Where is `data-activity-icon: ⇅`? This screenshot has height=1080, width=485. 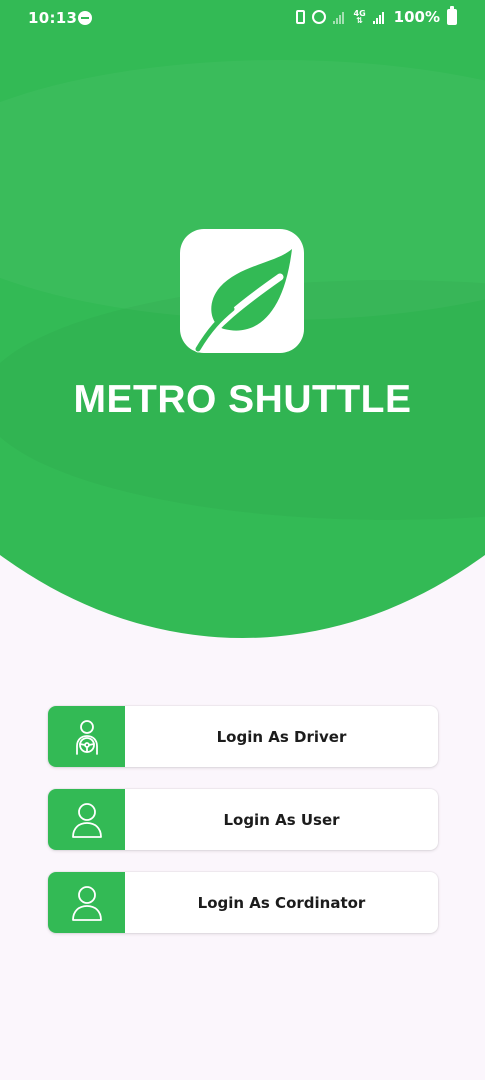
data-activity-icon: ⇅ is located at coordinates (359, 20).